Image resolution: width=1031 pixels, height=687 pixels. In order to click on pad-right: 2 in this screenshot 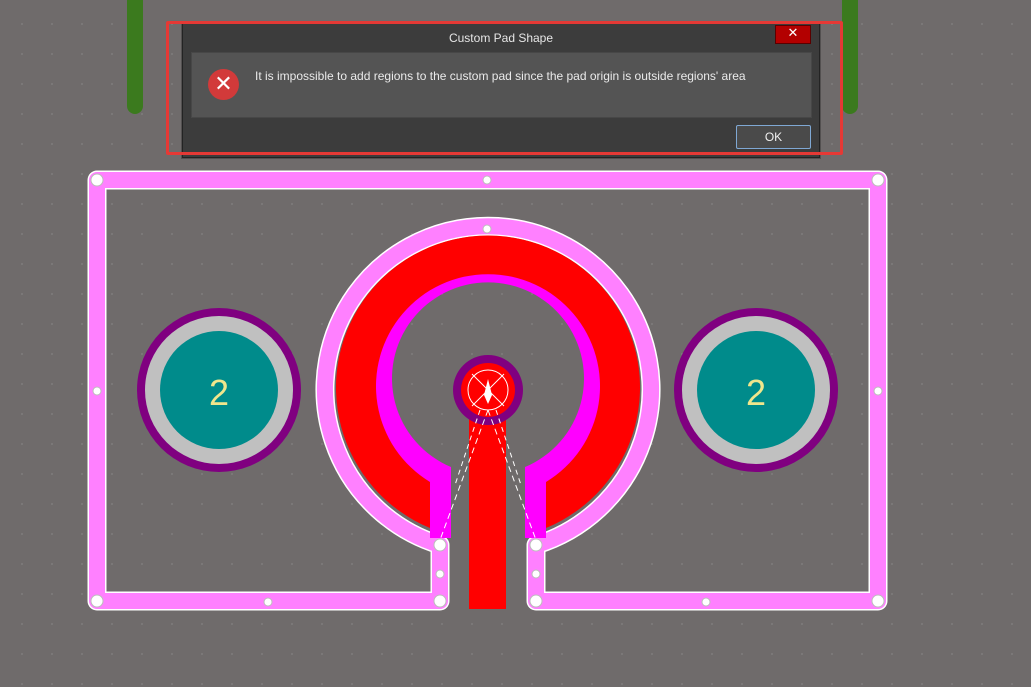, I will do `click(756, 390)`.